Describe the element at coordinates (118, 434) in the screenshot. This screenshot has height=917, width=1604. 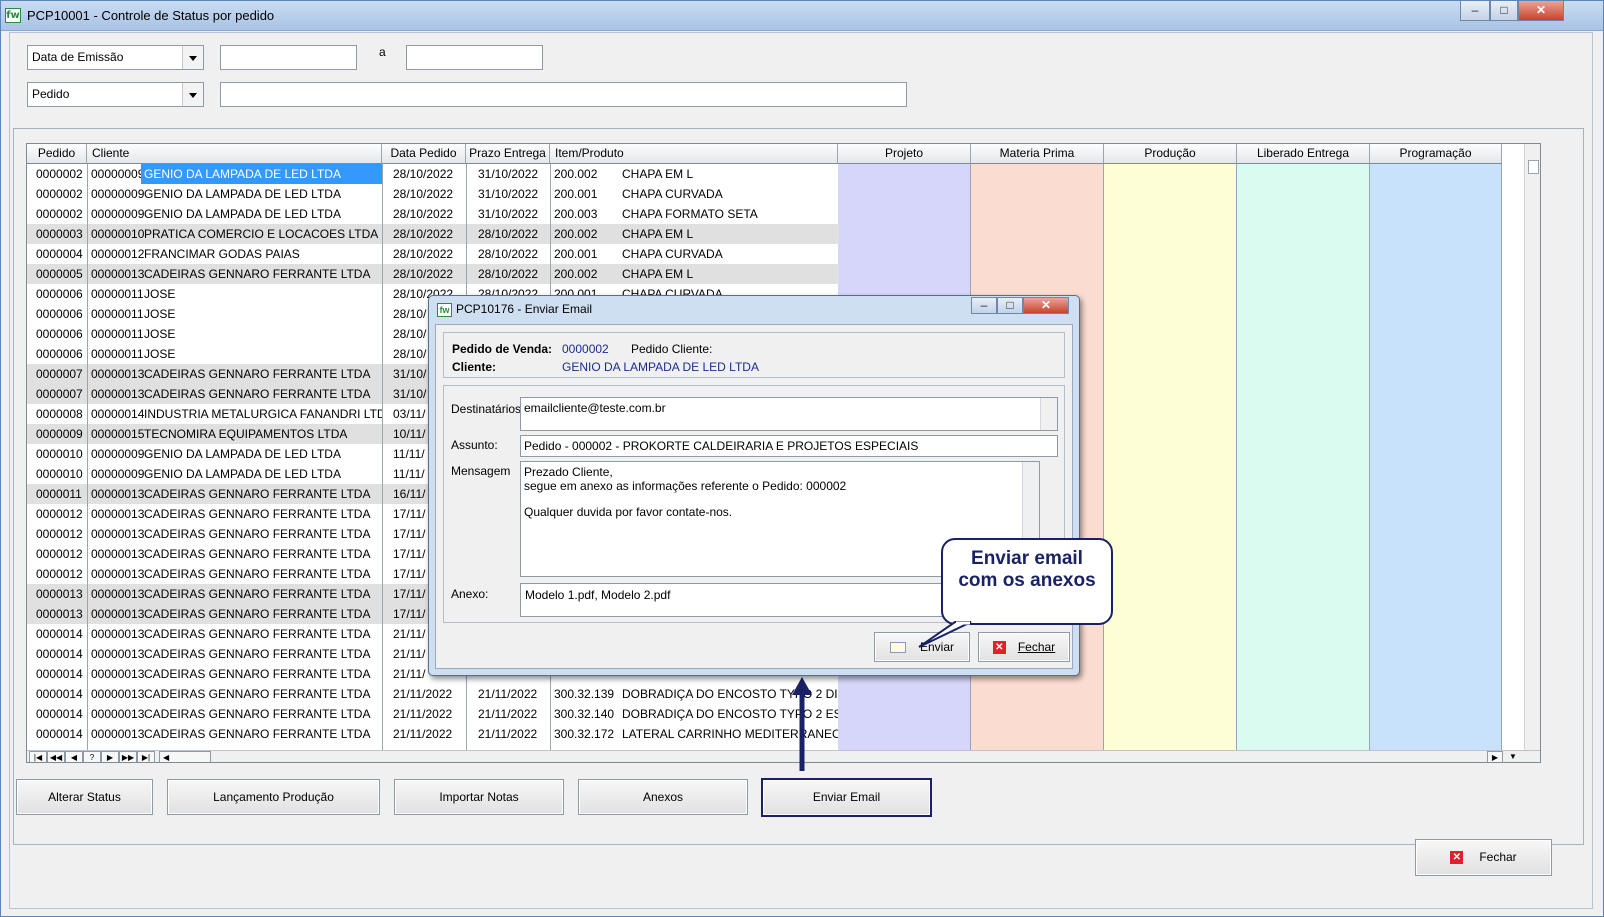
I see `cell-cod: 00000015` at that location.